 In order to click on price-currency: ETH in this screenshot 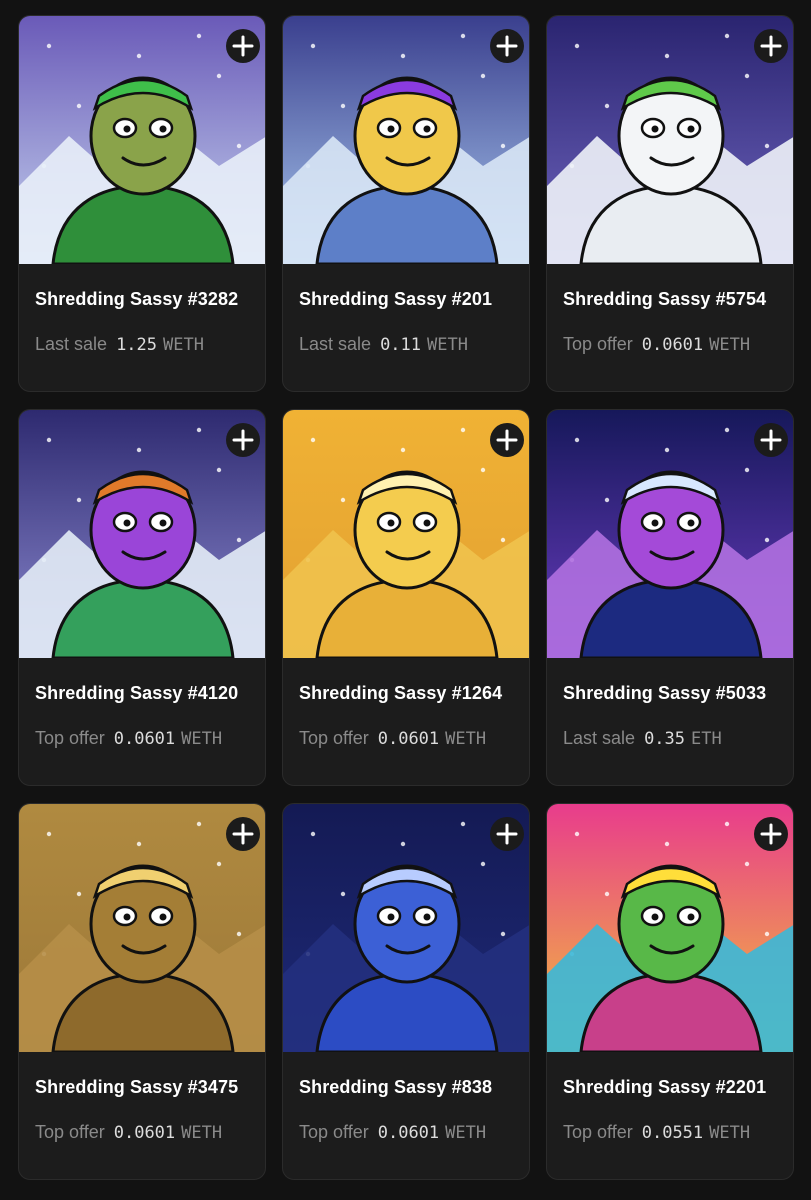, I will do `click(706, 739)`.